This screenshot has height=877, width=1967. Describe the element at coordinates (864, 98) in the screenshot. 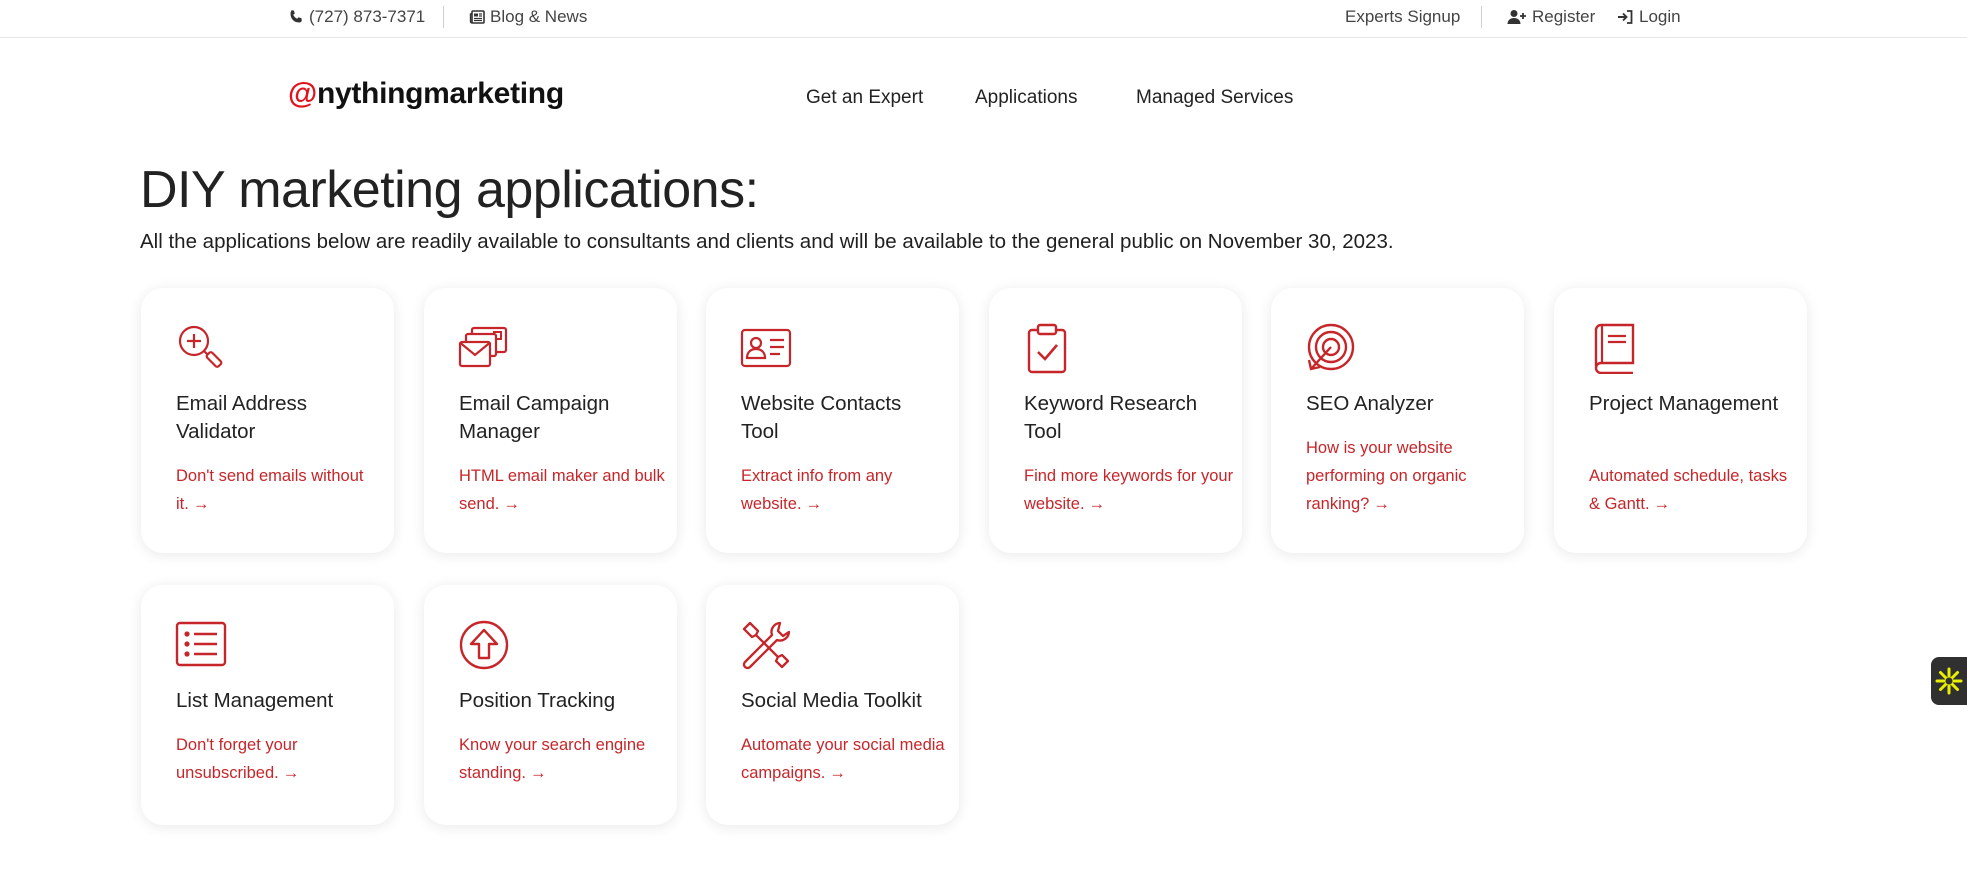

I see `nav-get-an-expert: Get an Expert` at that location.